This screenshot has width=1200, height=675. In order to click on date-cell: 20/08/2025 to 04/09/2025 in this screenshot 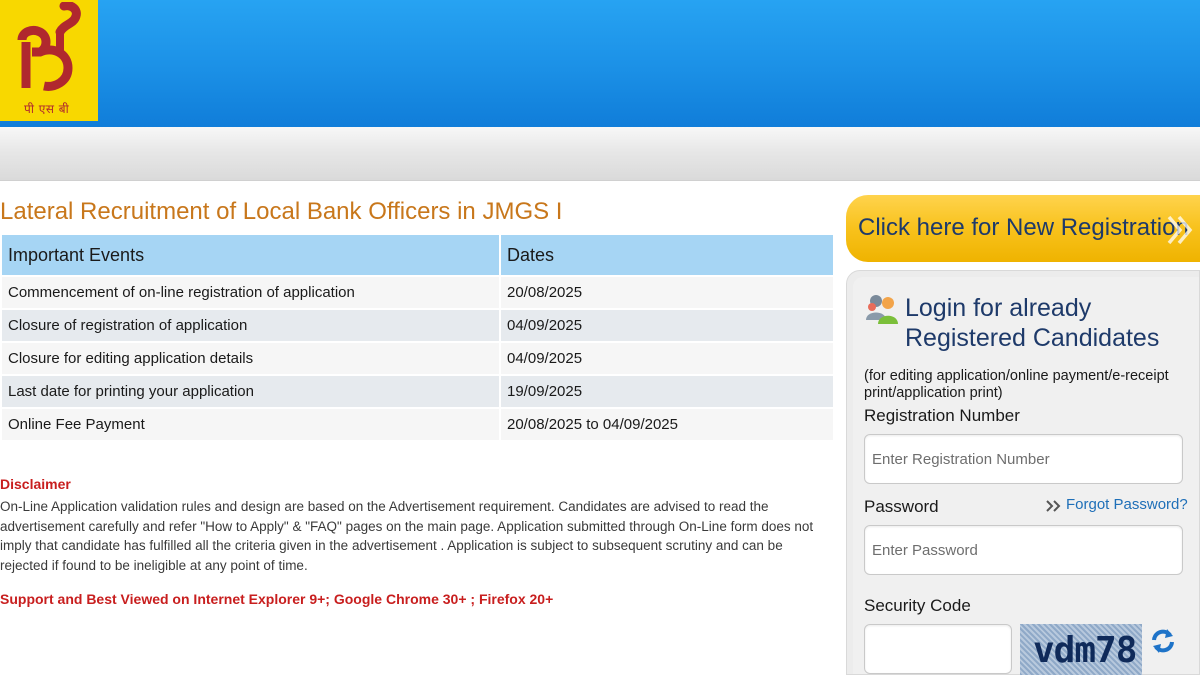, I will do `click(667, 424)`.